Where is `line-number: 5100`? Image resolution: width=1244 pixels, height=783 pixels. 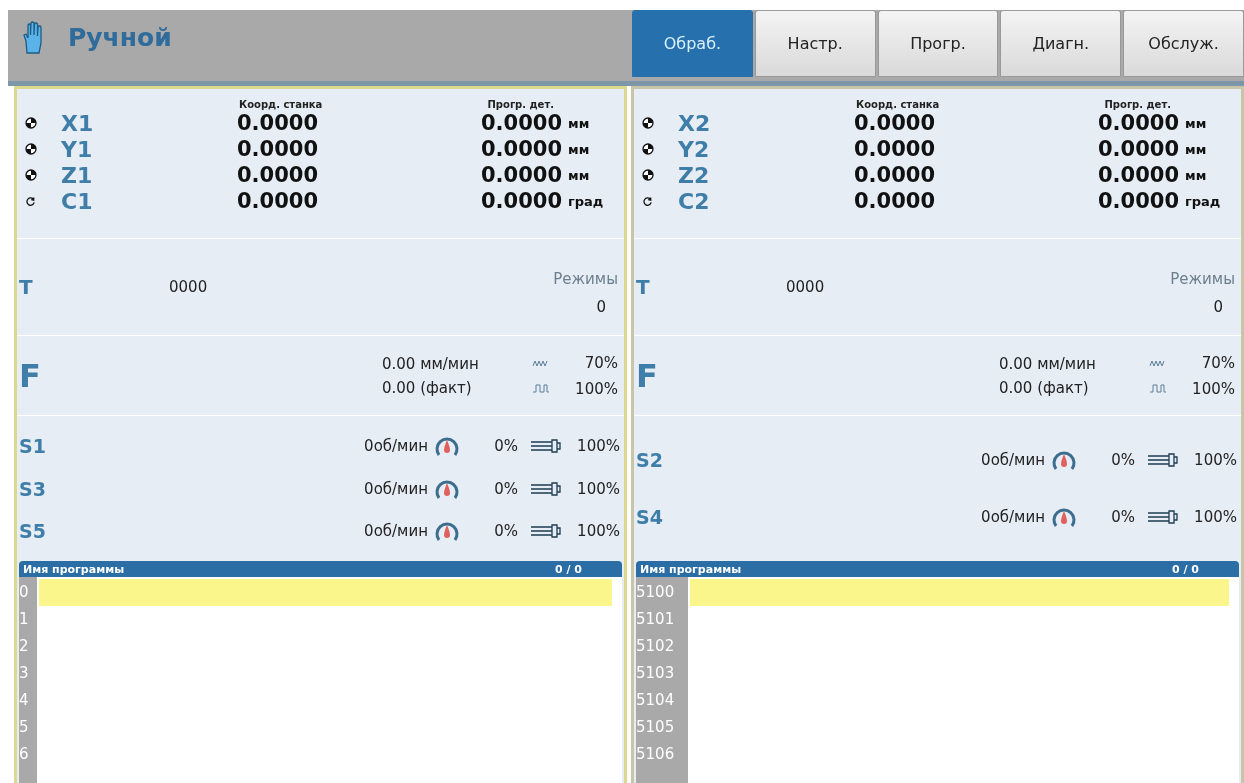
line-number: 5100 is located at coordinates (656, 592).